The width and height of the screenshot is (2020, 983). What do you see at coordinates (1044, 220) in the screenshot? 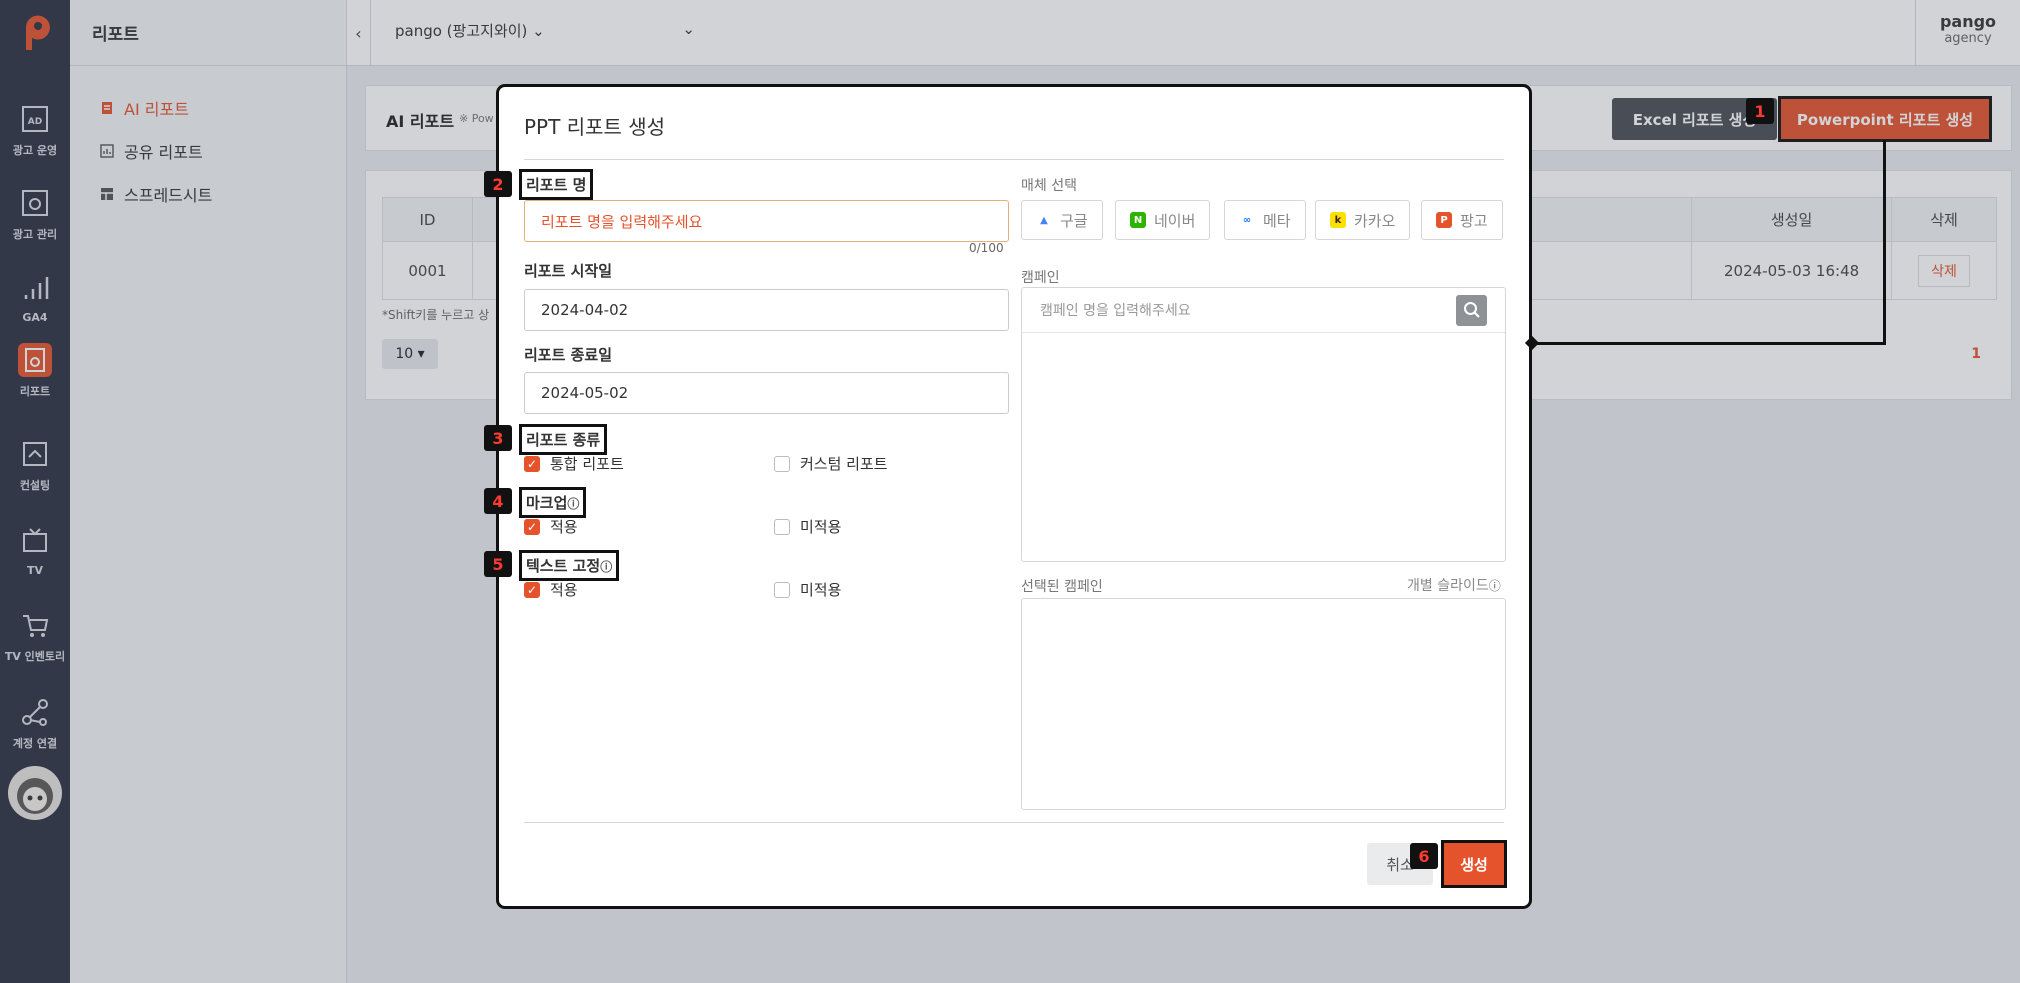
I see `google-icon: ▲` at bounding box center [1044, 220].